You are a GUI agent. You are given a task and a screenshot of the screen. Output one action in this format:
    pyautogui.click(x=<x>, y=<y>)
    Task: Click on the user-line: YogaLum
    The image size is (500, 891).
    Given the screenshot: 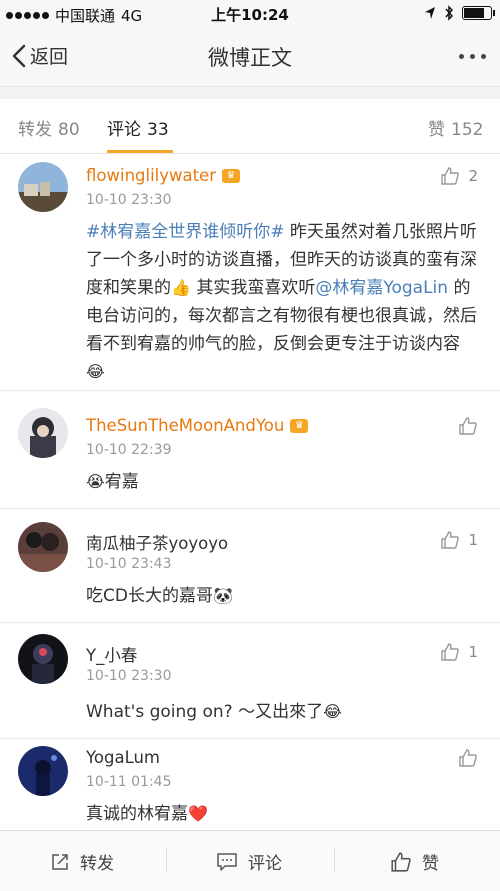 What is the action you would take?
    pyautogui.click(x=123, y=757)
    